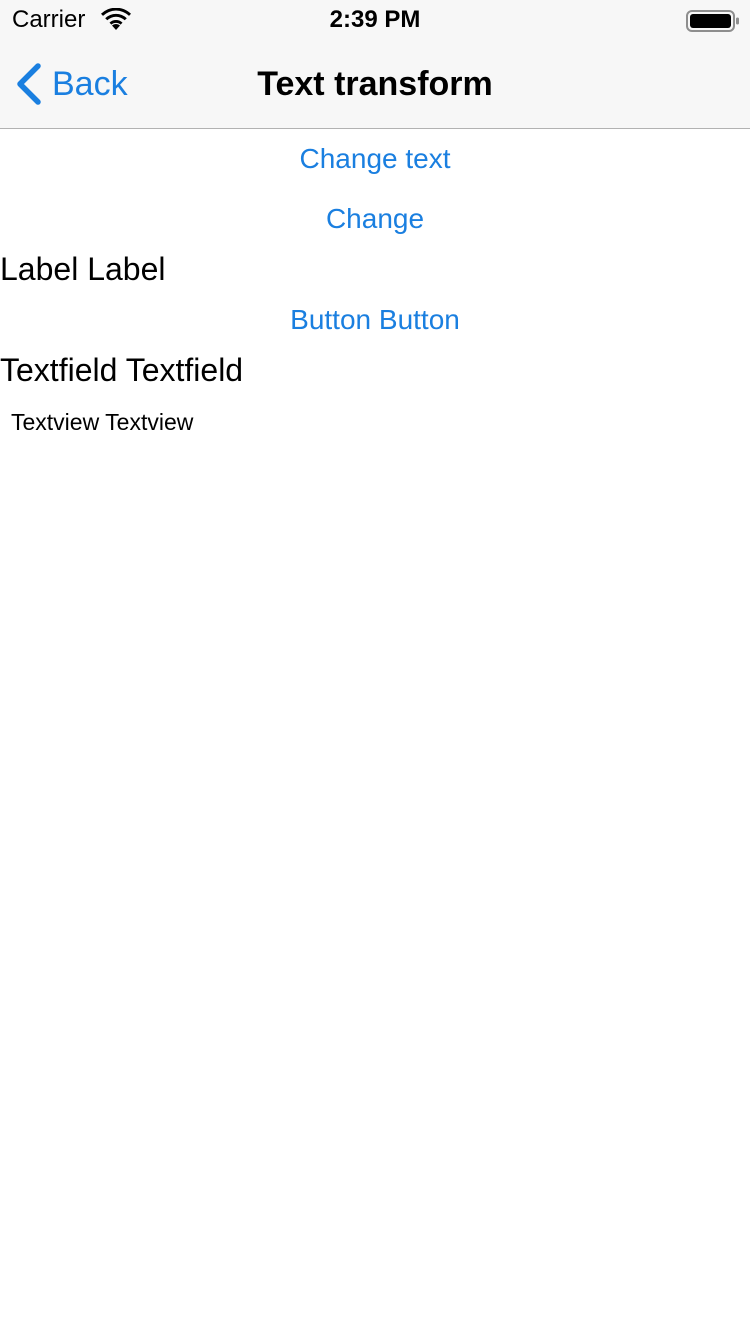  What do you see at coordinates (375, 84) in the screenshot?
I see `navigation-bar: Back Text transform` at bounding box center [375, 84].